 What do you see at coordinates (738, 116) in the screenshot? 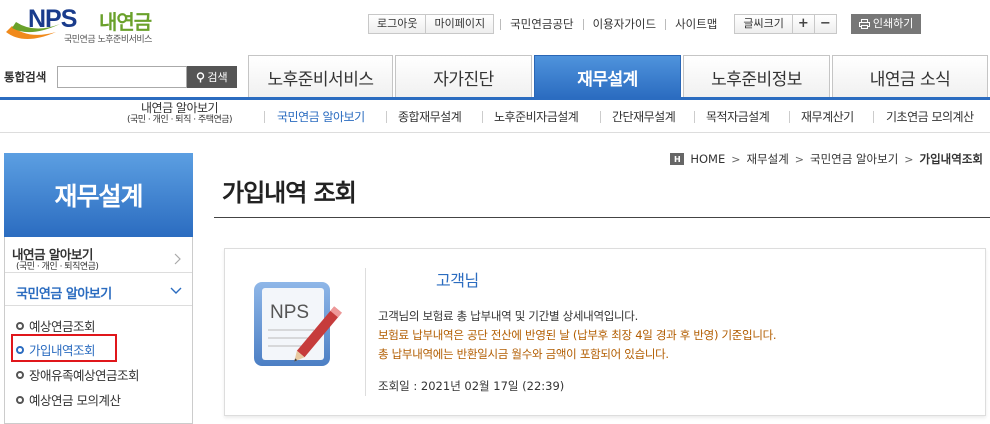
I see `subnav-item-purpose-fund: 목적자금설계` at bounding box center [738, 116].